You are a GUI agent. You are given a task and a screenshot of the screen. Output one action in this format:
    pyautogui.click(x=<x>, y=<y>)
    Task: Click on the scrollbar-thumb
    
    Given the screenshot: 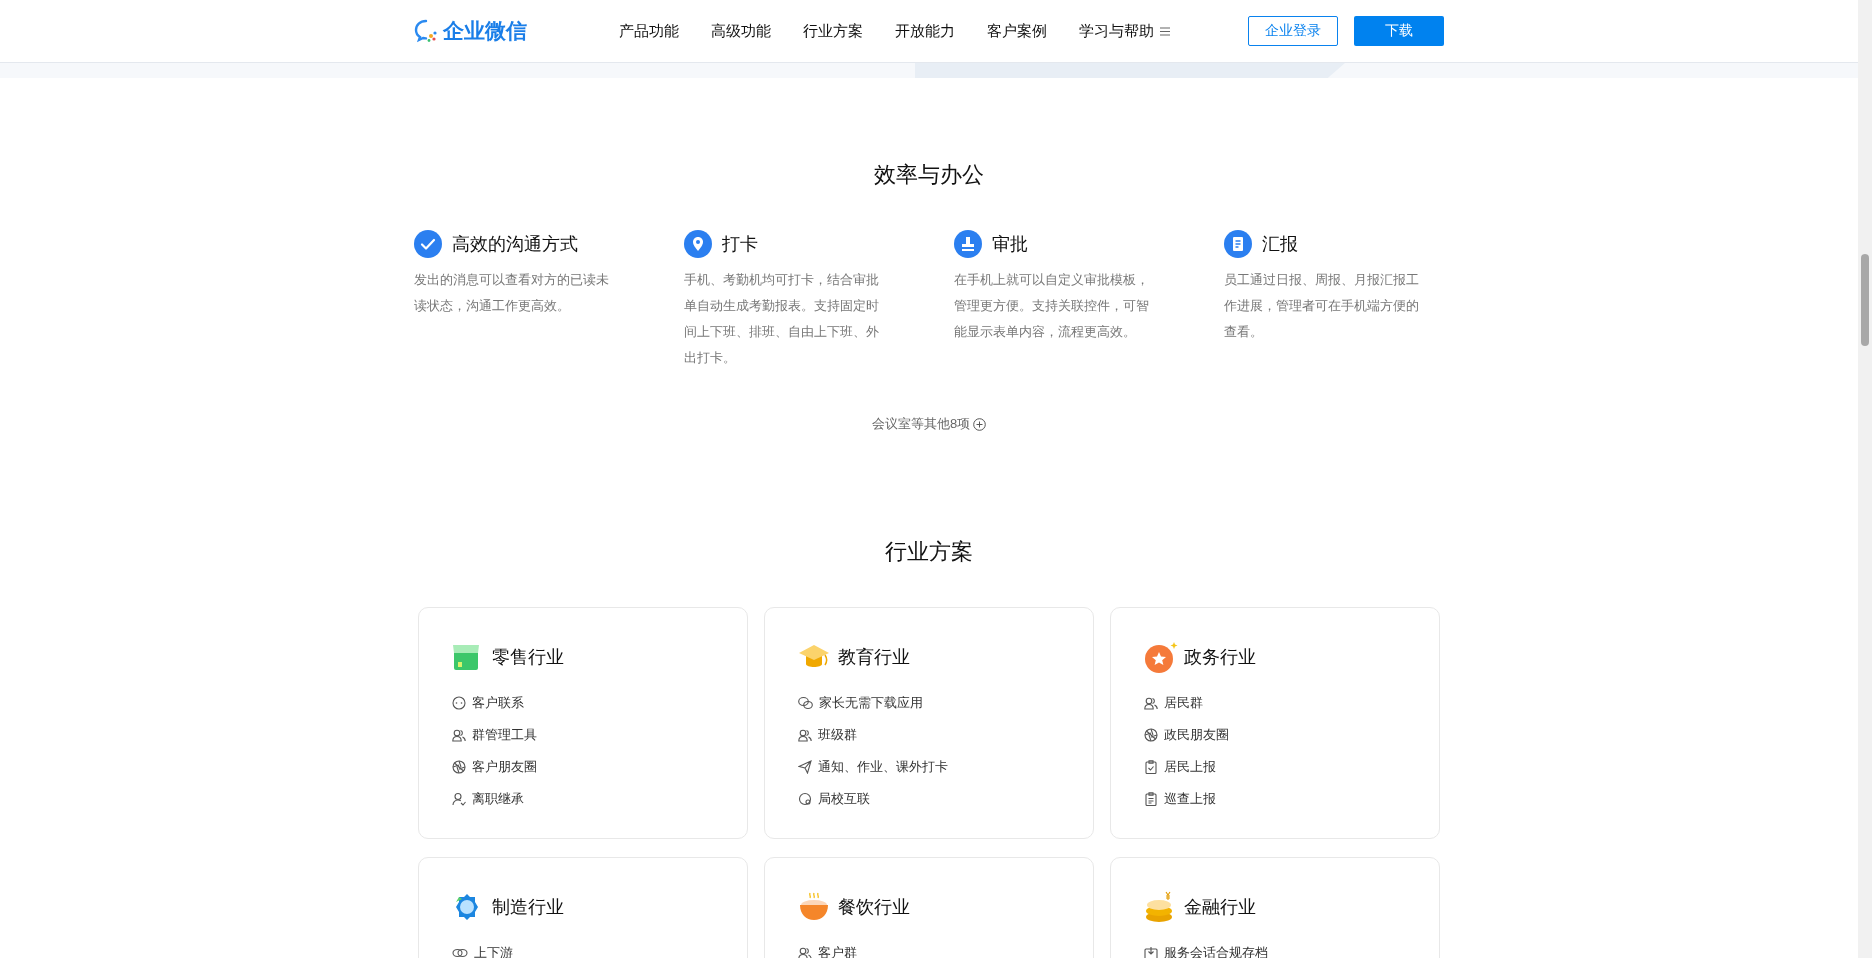 What is the action you would take?
    pyautogui.click(x=1865, y=300)
    